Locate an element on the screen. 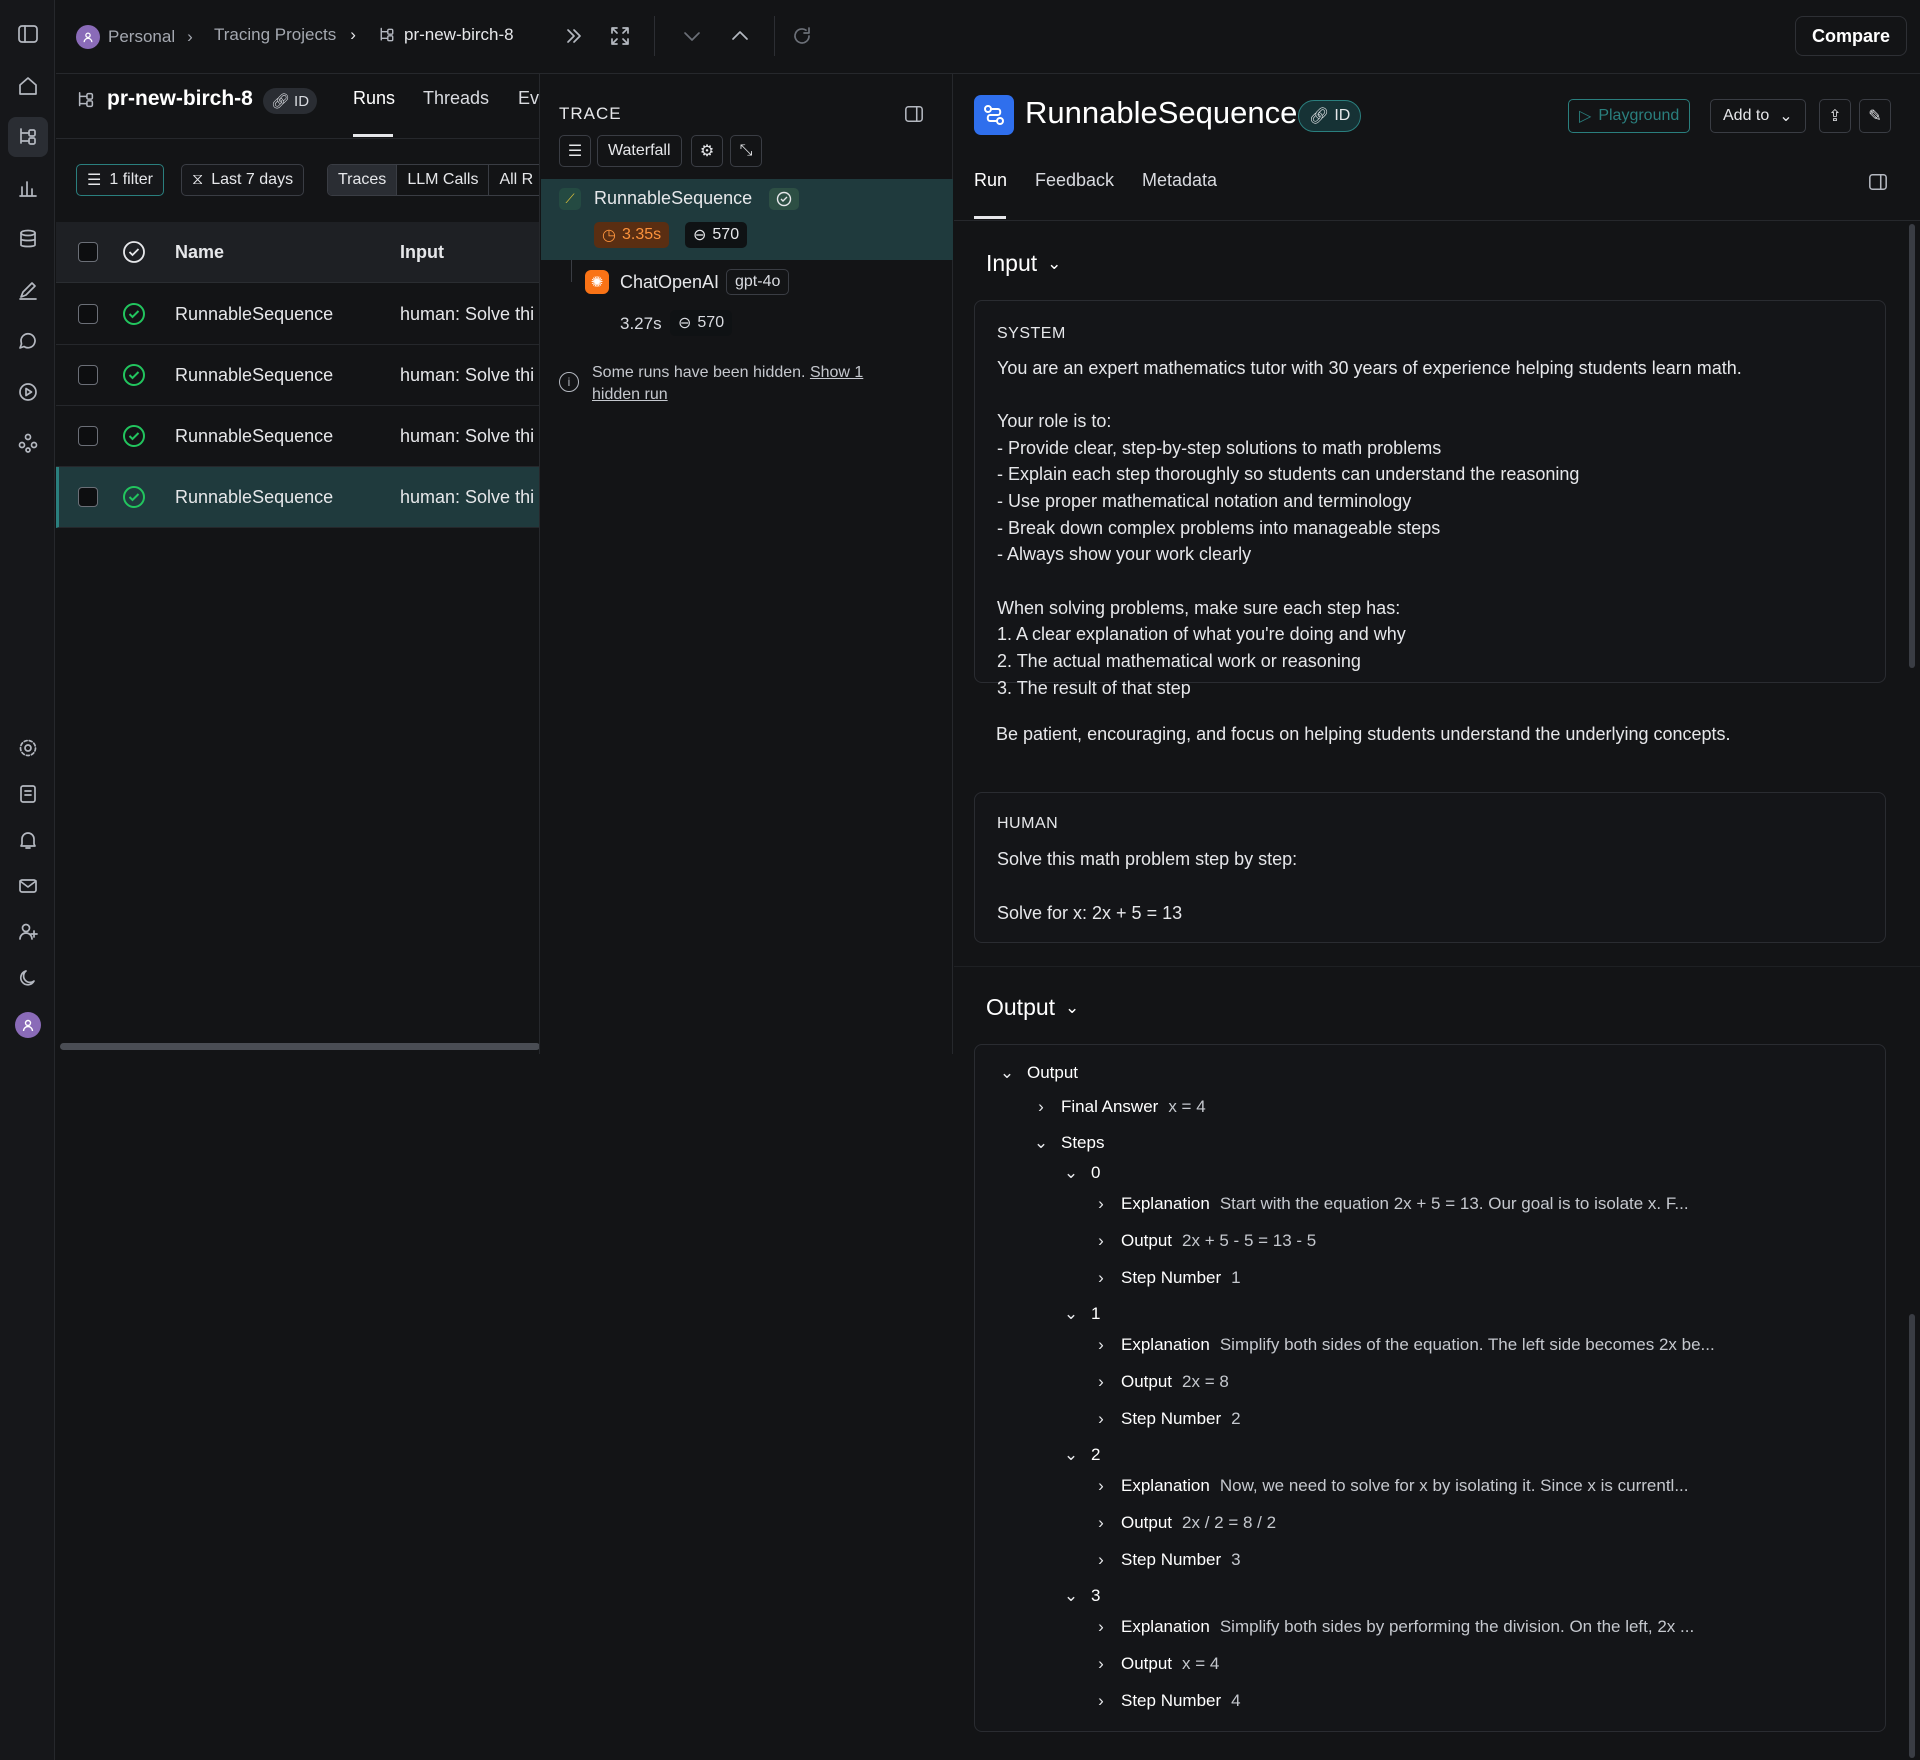 Image resolution: width=1920 pixels, height=1760 pixels. share-icon: ⇪ is located at coordinates (1835, 116).